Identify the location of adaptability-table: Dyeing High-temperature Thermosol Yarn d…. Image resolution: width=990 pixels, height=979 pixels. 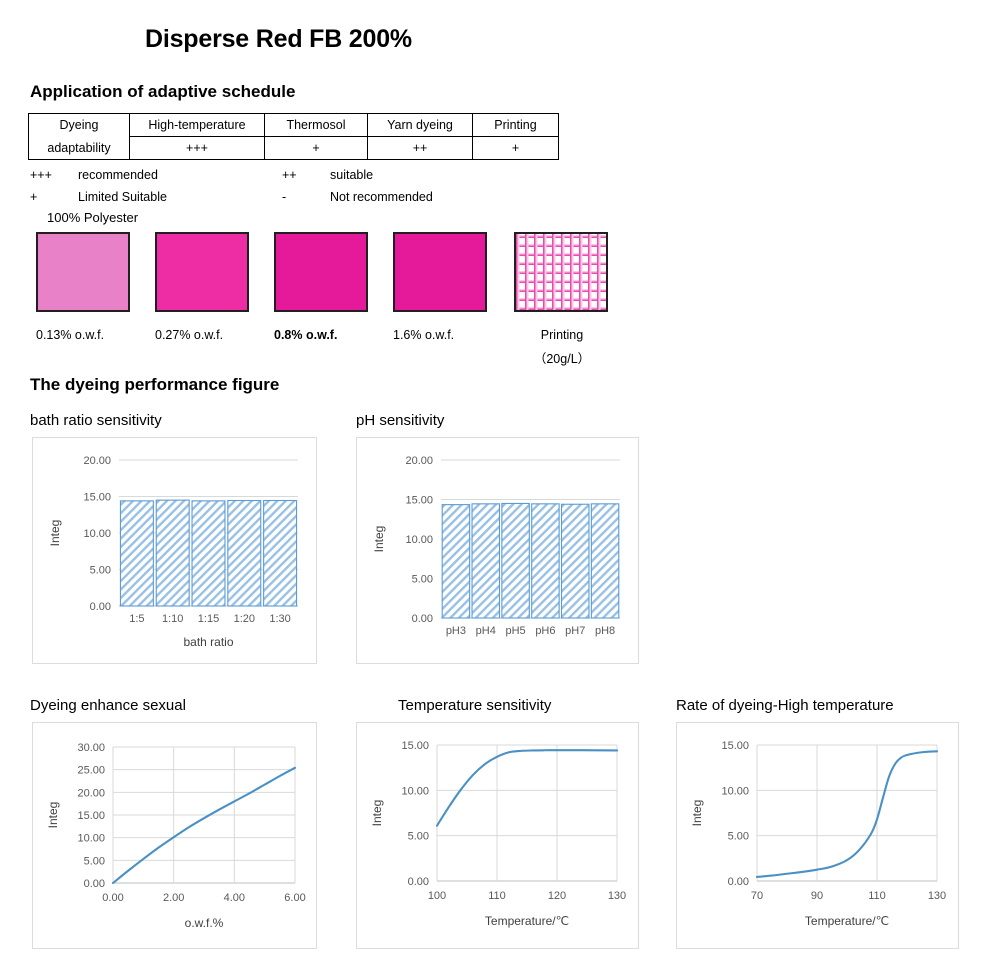
(293, 136).